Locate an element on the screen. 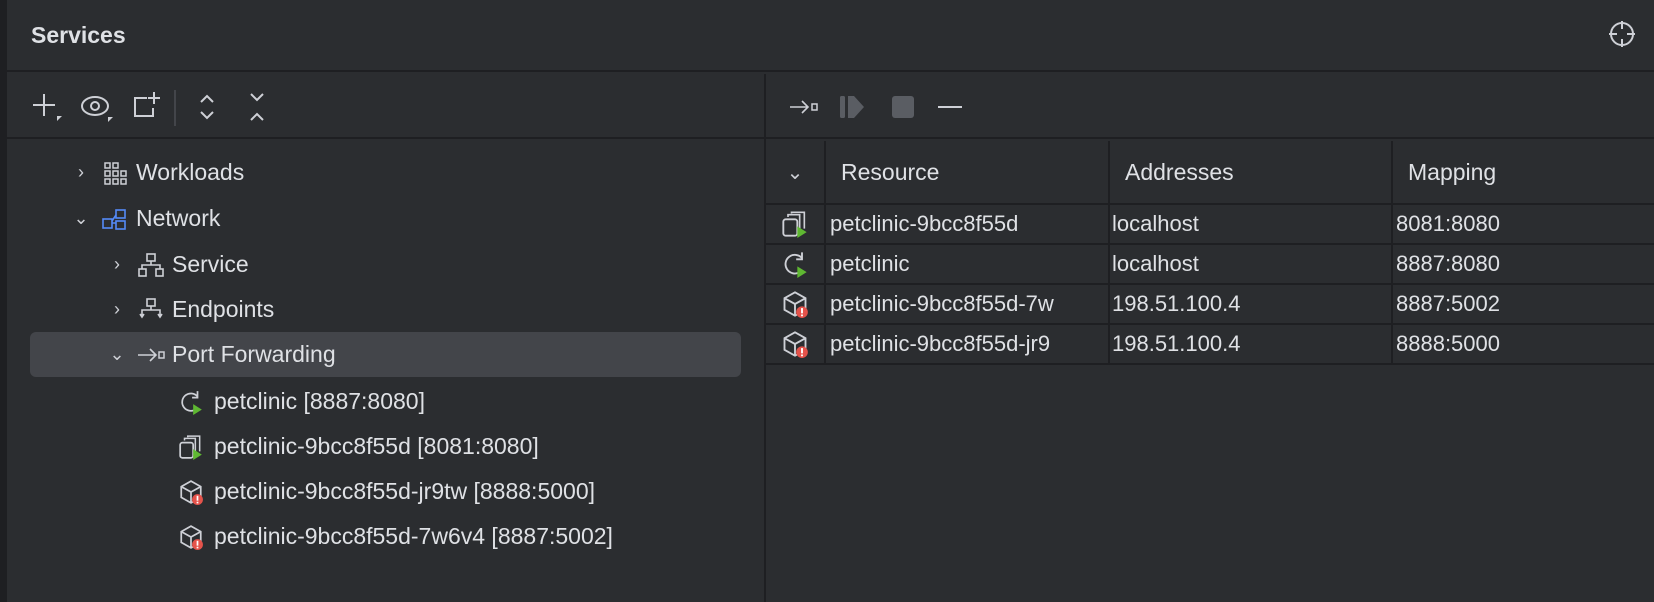  table-row: petclinic localhost 8887:8080 is located at coordinates (1210, 265).